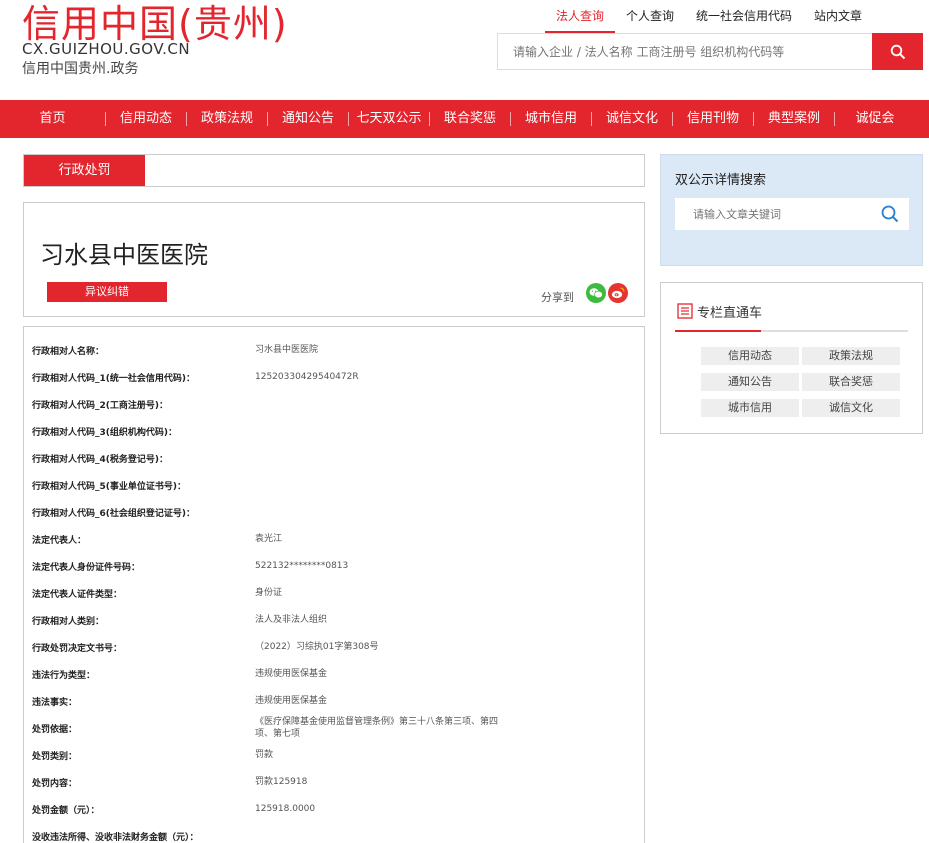  I want to click on disclosure-search-box, so click(792, 214).